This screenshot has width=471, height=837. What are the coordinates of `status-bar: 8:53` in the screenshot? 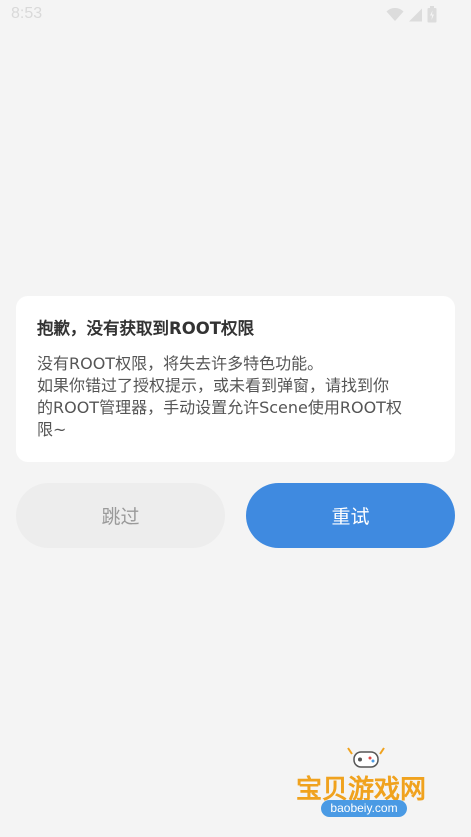 It's located at (235, 16).